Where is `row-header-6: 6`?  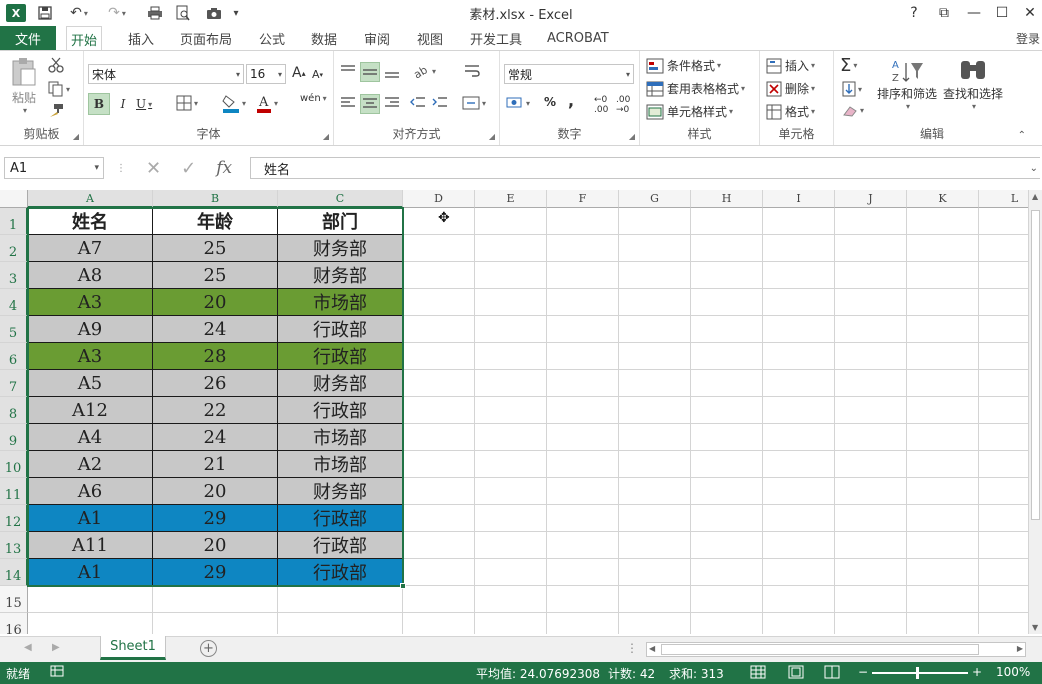
row-header-6: 6 is located at coordinates (14, 356).